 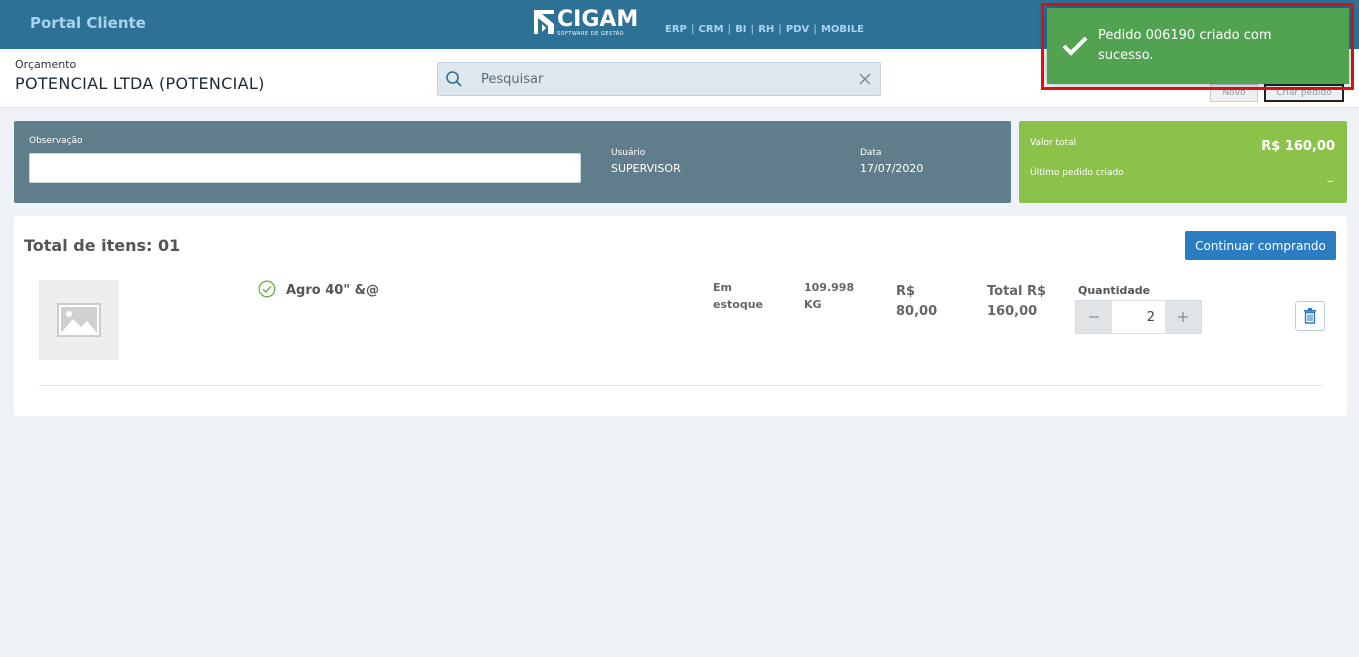 I want to click on unit-price-value: 80,00, so click(x=917, y=311).